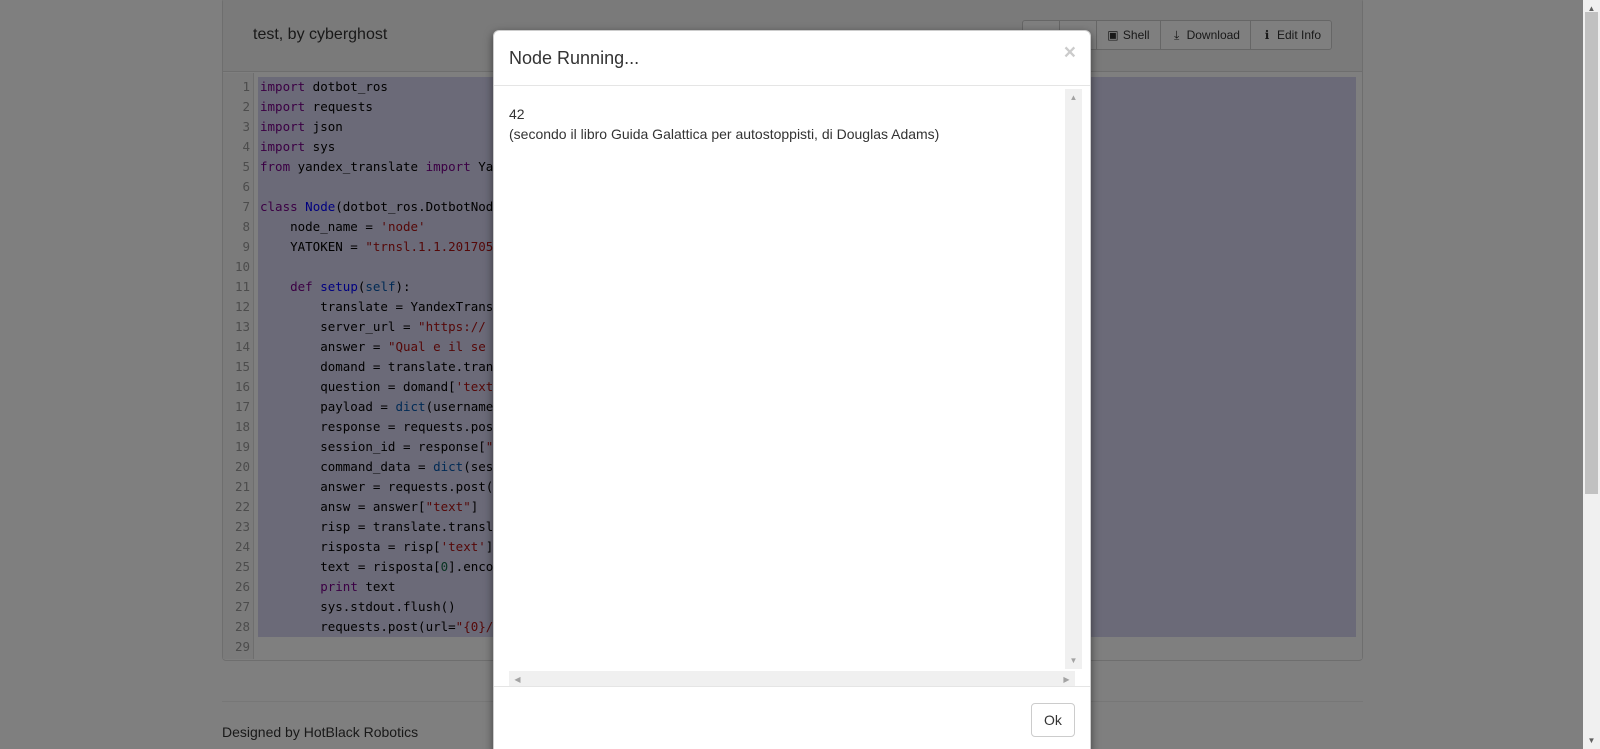 The width and height of the screenshot is (1600, 749). What do you see at coordinates (1591, 253) in the screenshot?
I see `scrollbar-thumb` at bounding box center [1591, 253].